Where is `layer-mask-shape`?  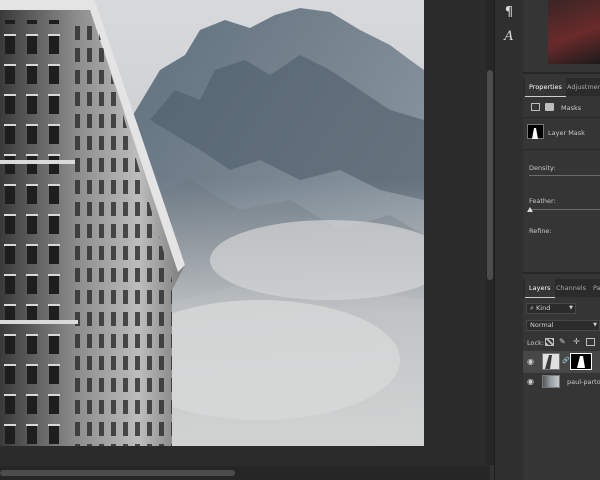 layer-mask-shape is located at coordinates (581, 362).